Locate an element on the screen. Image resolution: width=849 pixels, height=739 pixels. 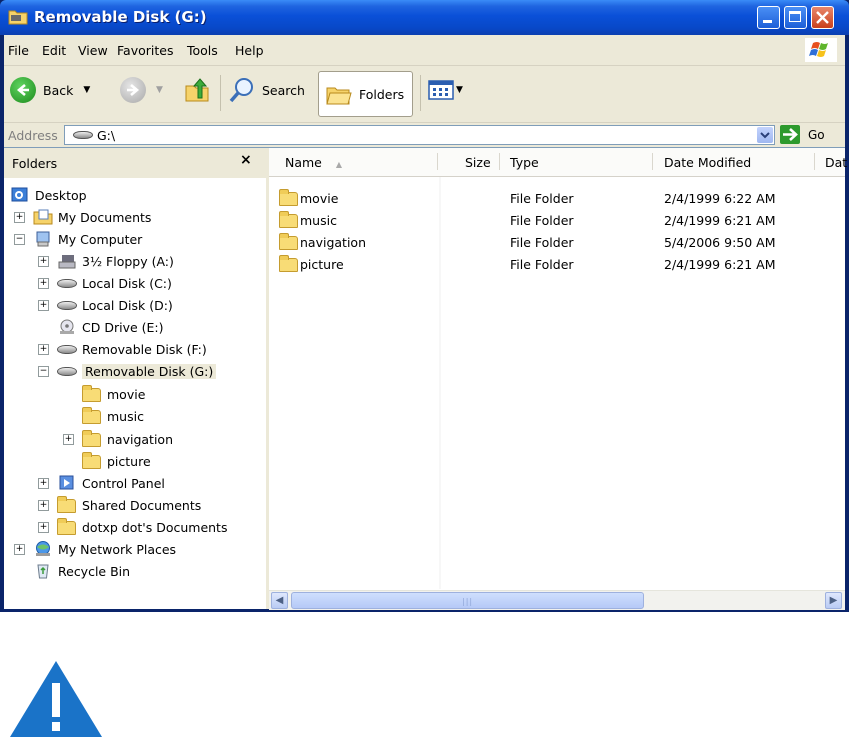
go-label: Go is located at coordinates (816, 135).